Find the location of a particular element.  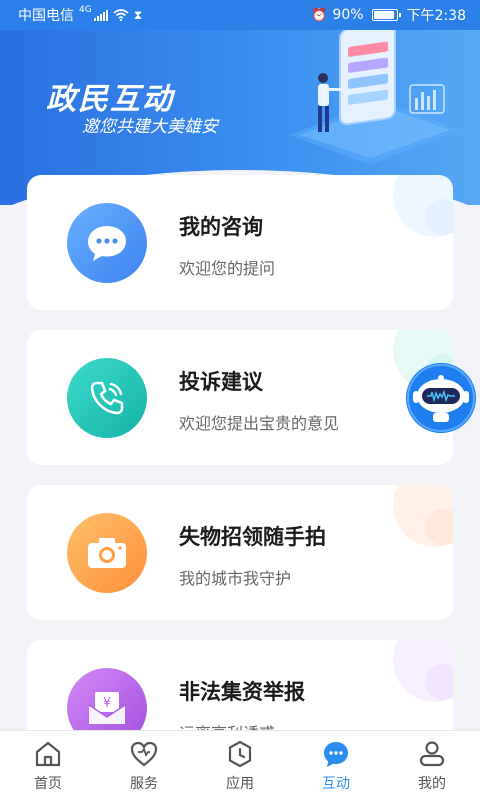

card-subtitle: 我的城市我守护 is located at coordinates (235, 578).